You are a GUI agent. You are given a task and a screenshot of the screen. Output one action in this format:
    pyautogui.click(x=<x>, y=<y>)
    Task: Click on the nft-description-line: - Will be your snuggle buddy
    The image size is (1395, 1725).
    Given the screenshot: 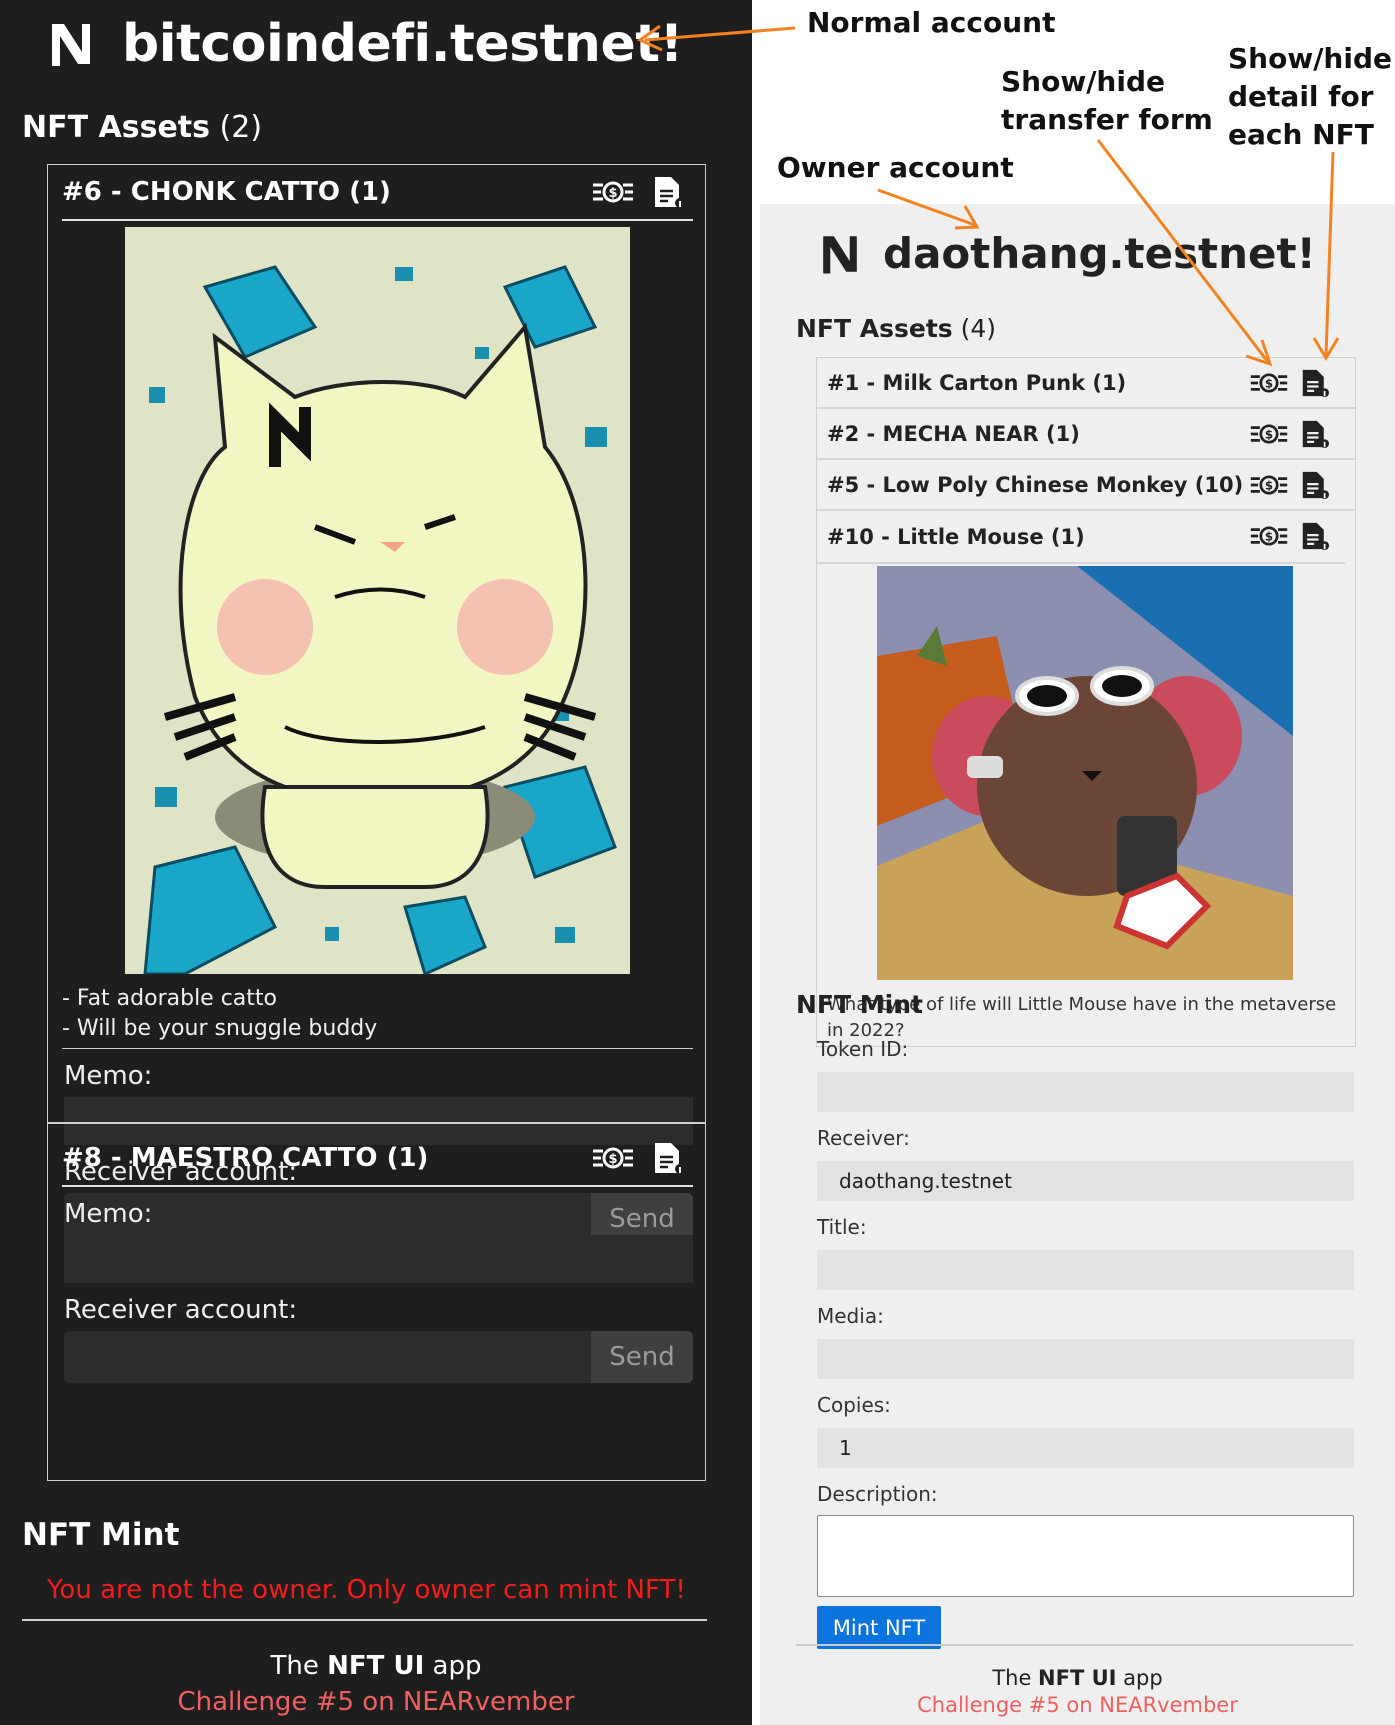 What is the action you would take?
    pyautogui.click(x=220, y=1028)
    